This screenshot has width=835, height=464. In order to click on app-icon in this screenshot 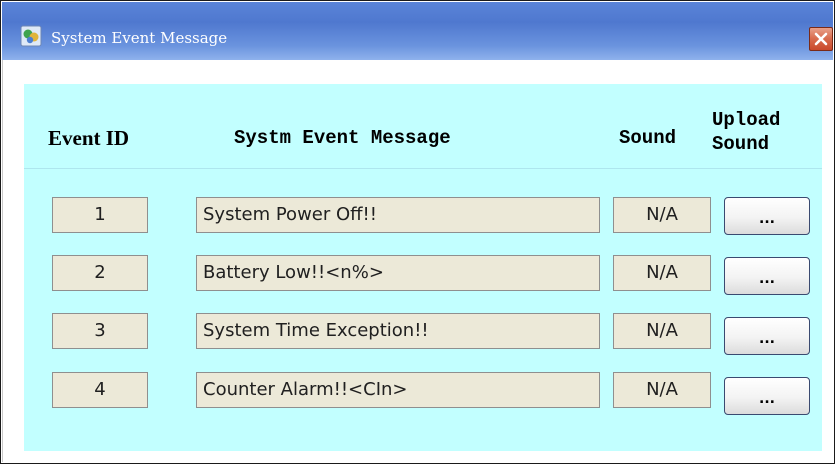, I will do `click(31, 36)`.